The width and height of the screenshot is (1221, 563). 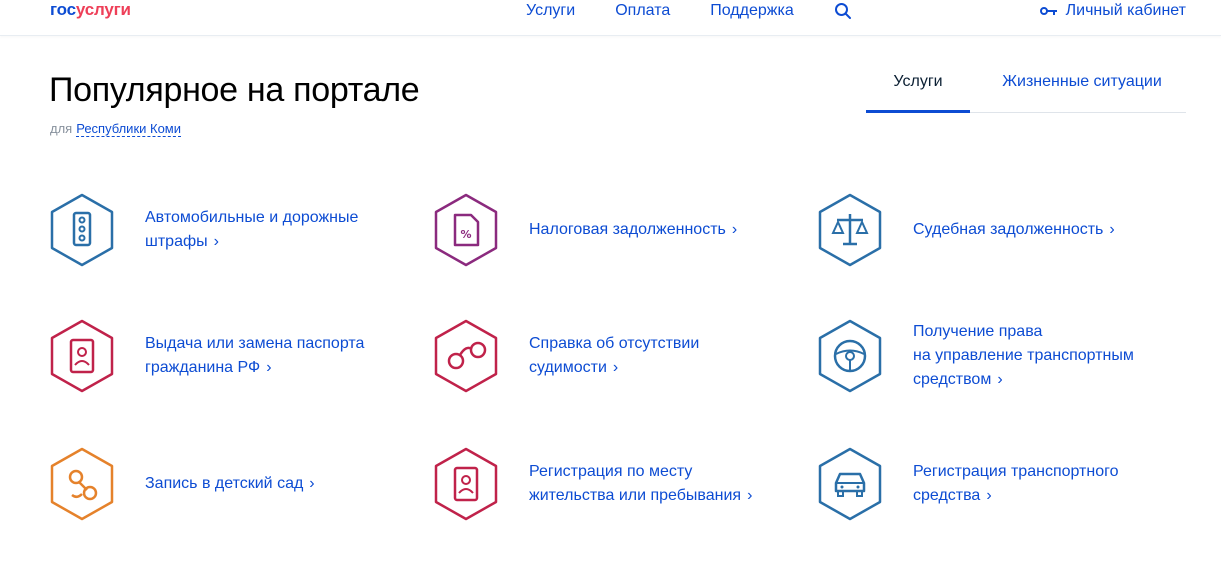 I want to click on region-prefix: для, so click(x=61, y=128).